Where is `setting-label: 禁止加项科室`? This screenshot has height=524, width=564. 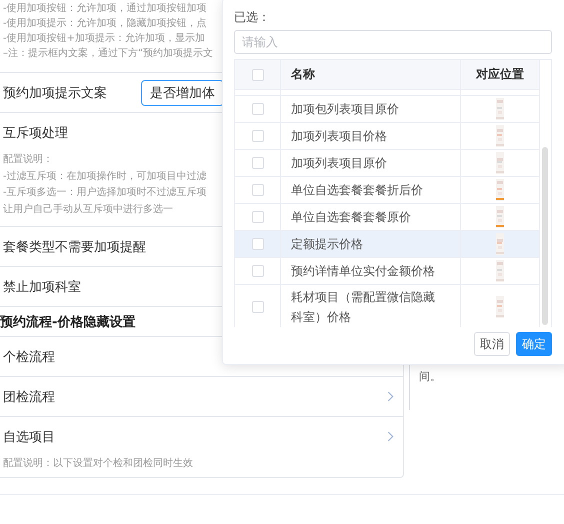 setting-label: 禁止加项科室 is located at coordinates (42, 287).